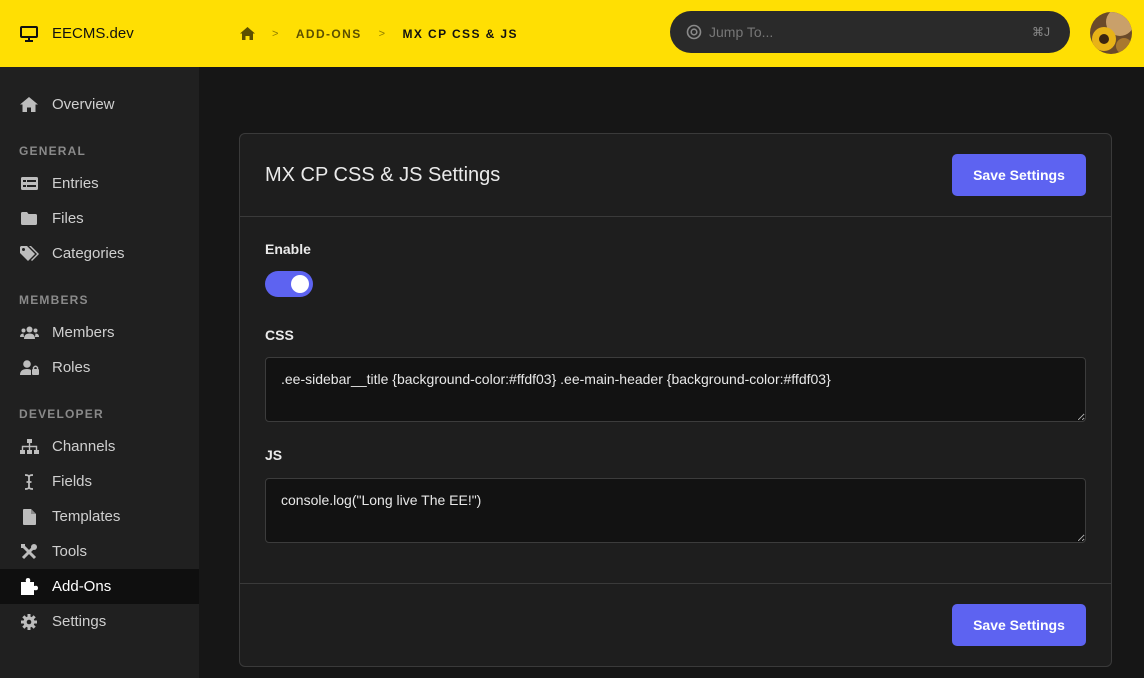 This screenshot has width=1144, height=678. Describe the element at coordinates (53, 151) in the screenshot. I see `sidebar-heading-general: GENERAL` at that location.